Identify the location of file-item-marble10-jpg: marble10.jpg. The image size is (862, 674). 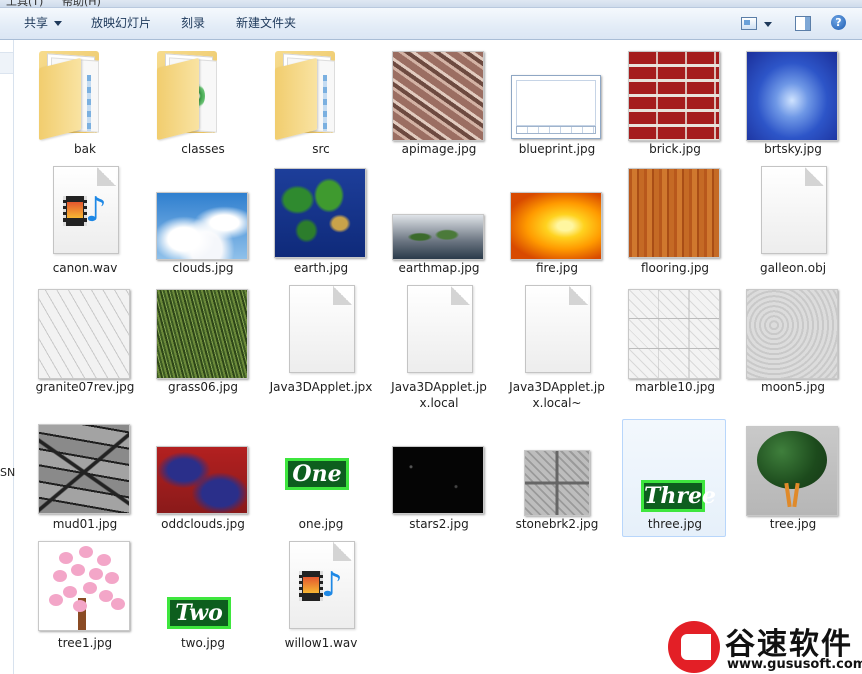
(674, 341).